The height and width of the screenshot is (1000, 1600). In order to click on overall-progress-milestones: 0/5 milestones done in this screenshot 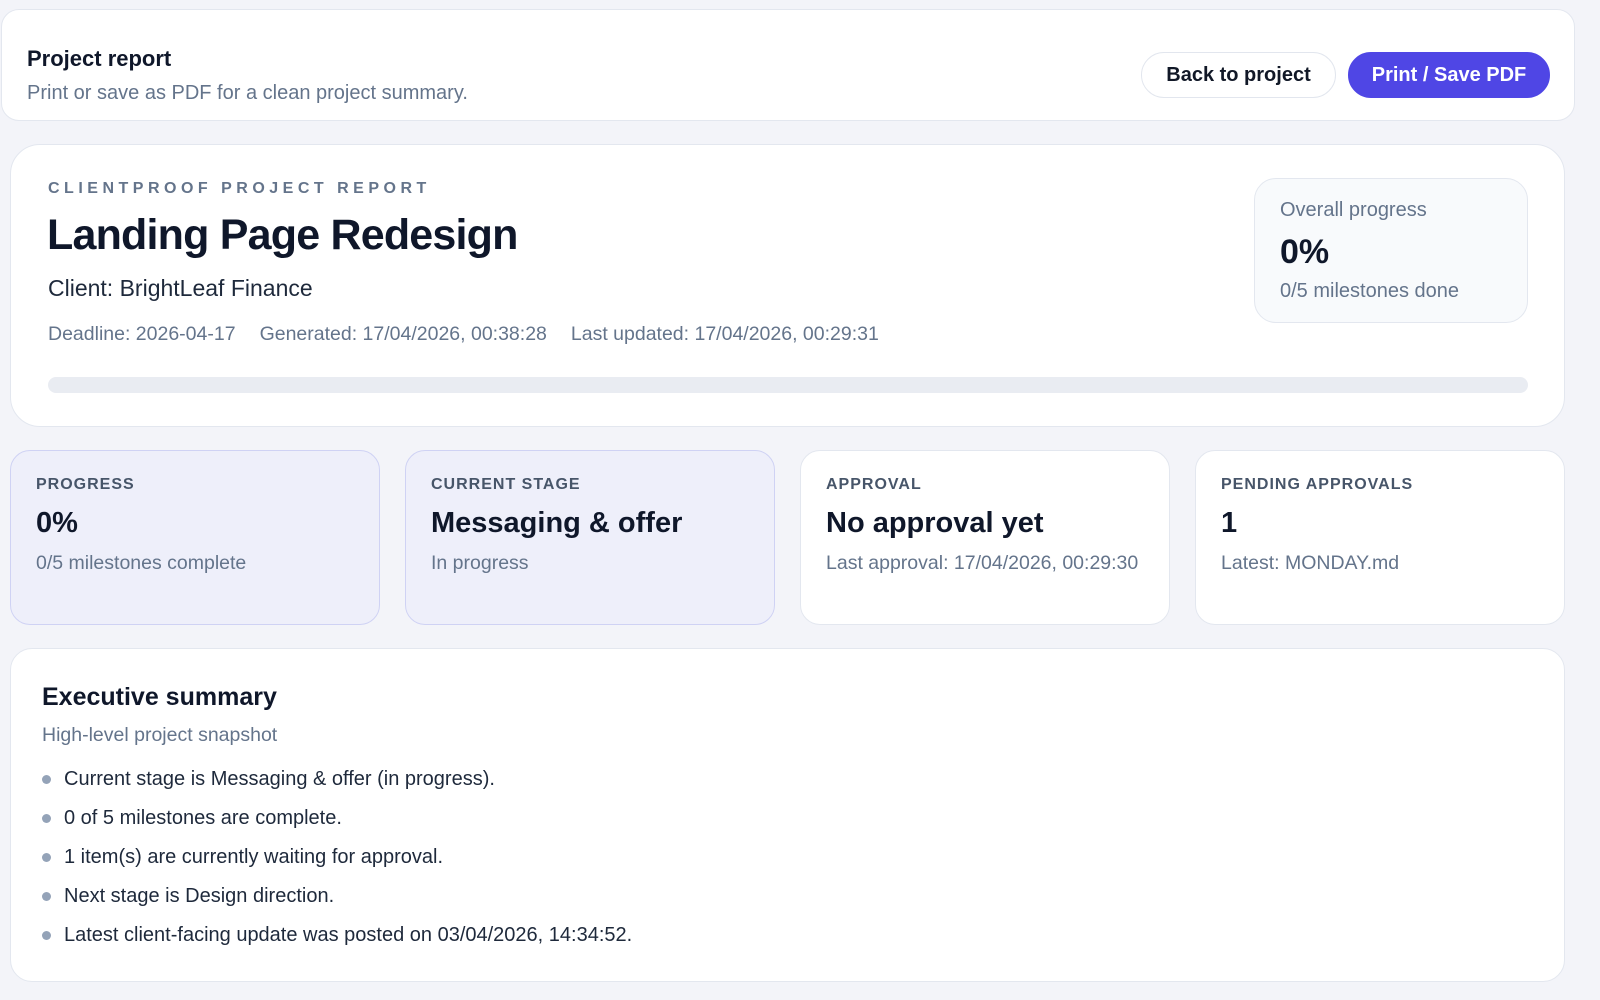, I will do `click(1370, 291)`.